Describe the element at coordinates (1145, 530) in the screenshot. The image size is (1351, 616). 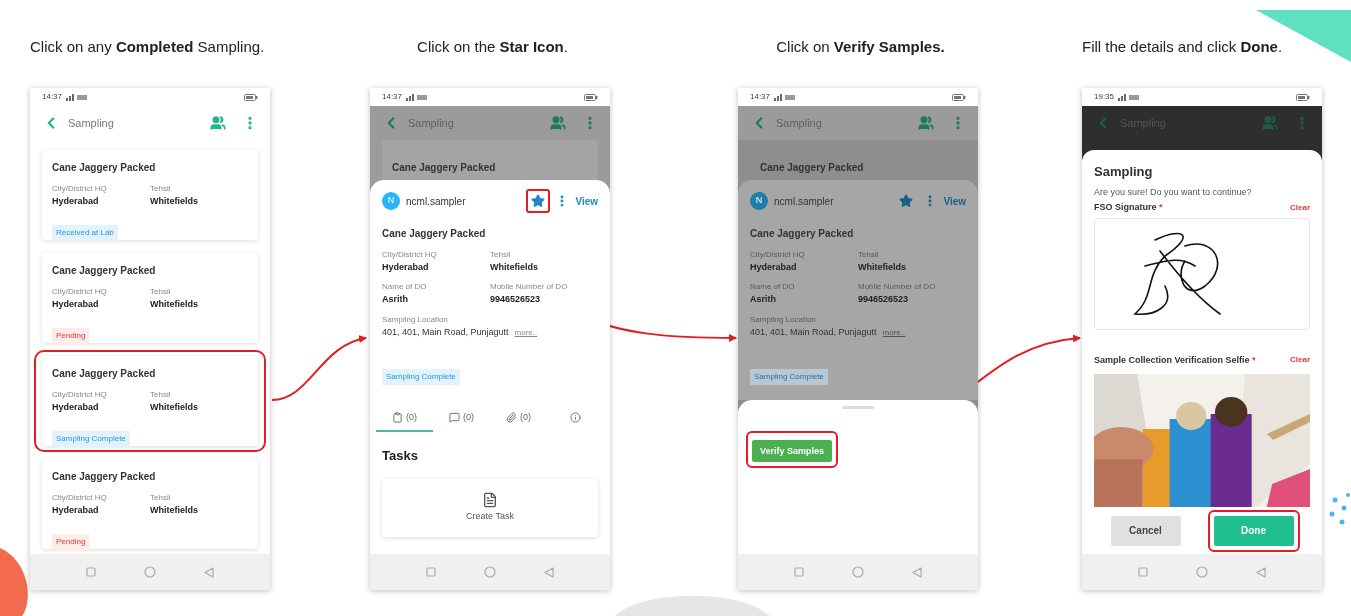
I see `cancel-button: Cancel` at that location.